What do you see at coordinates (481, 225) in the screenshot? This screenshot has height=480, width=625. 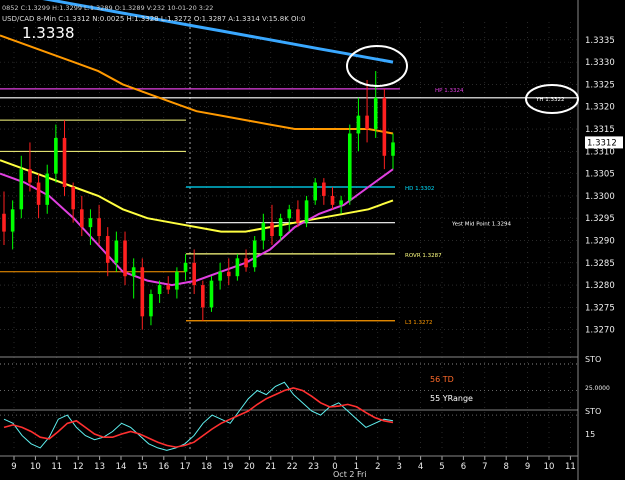 I see `level-label: Yest Mid Point 1.3294` at bounding box center [481, 225].